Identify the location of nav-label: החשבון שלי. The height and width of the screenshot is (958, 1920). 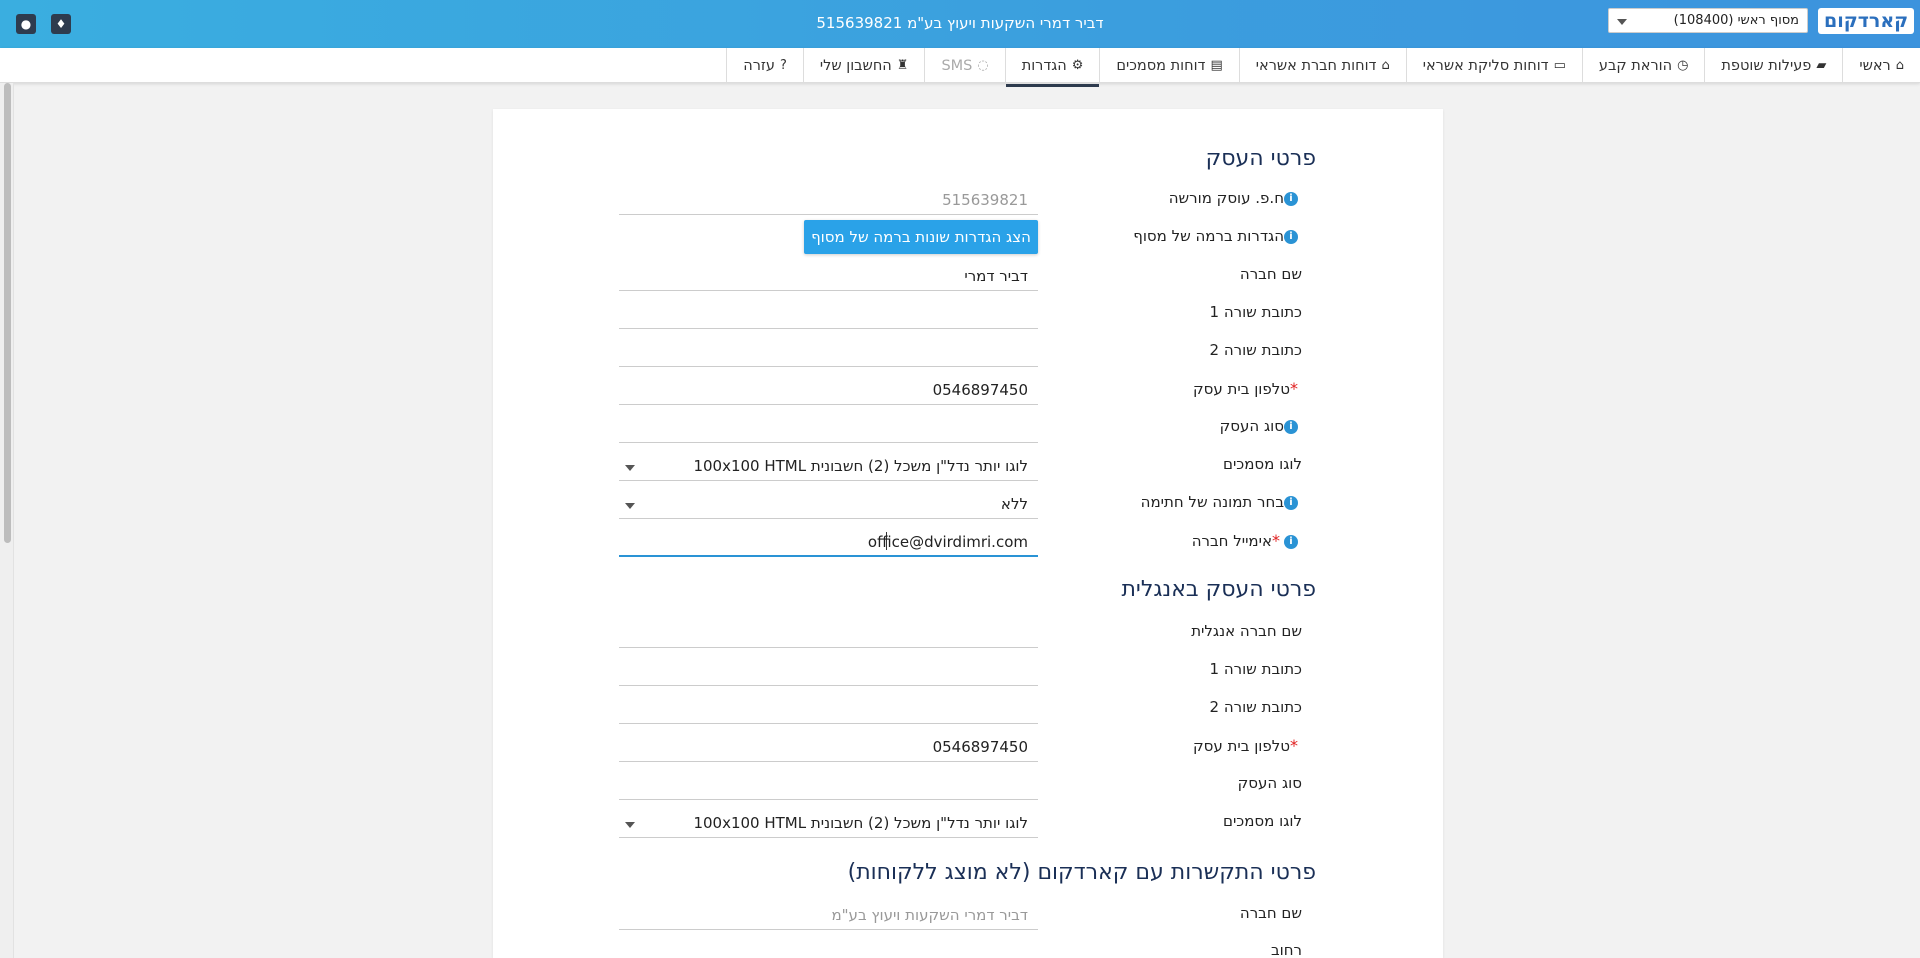
(855, 65).